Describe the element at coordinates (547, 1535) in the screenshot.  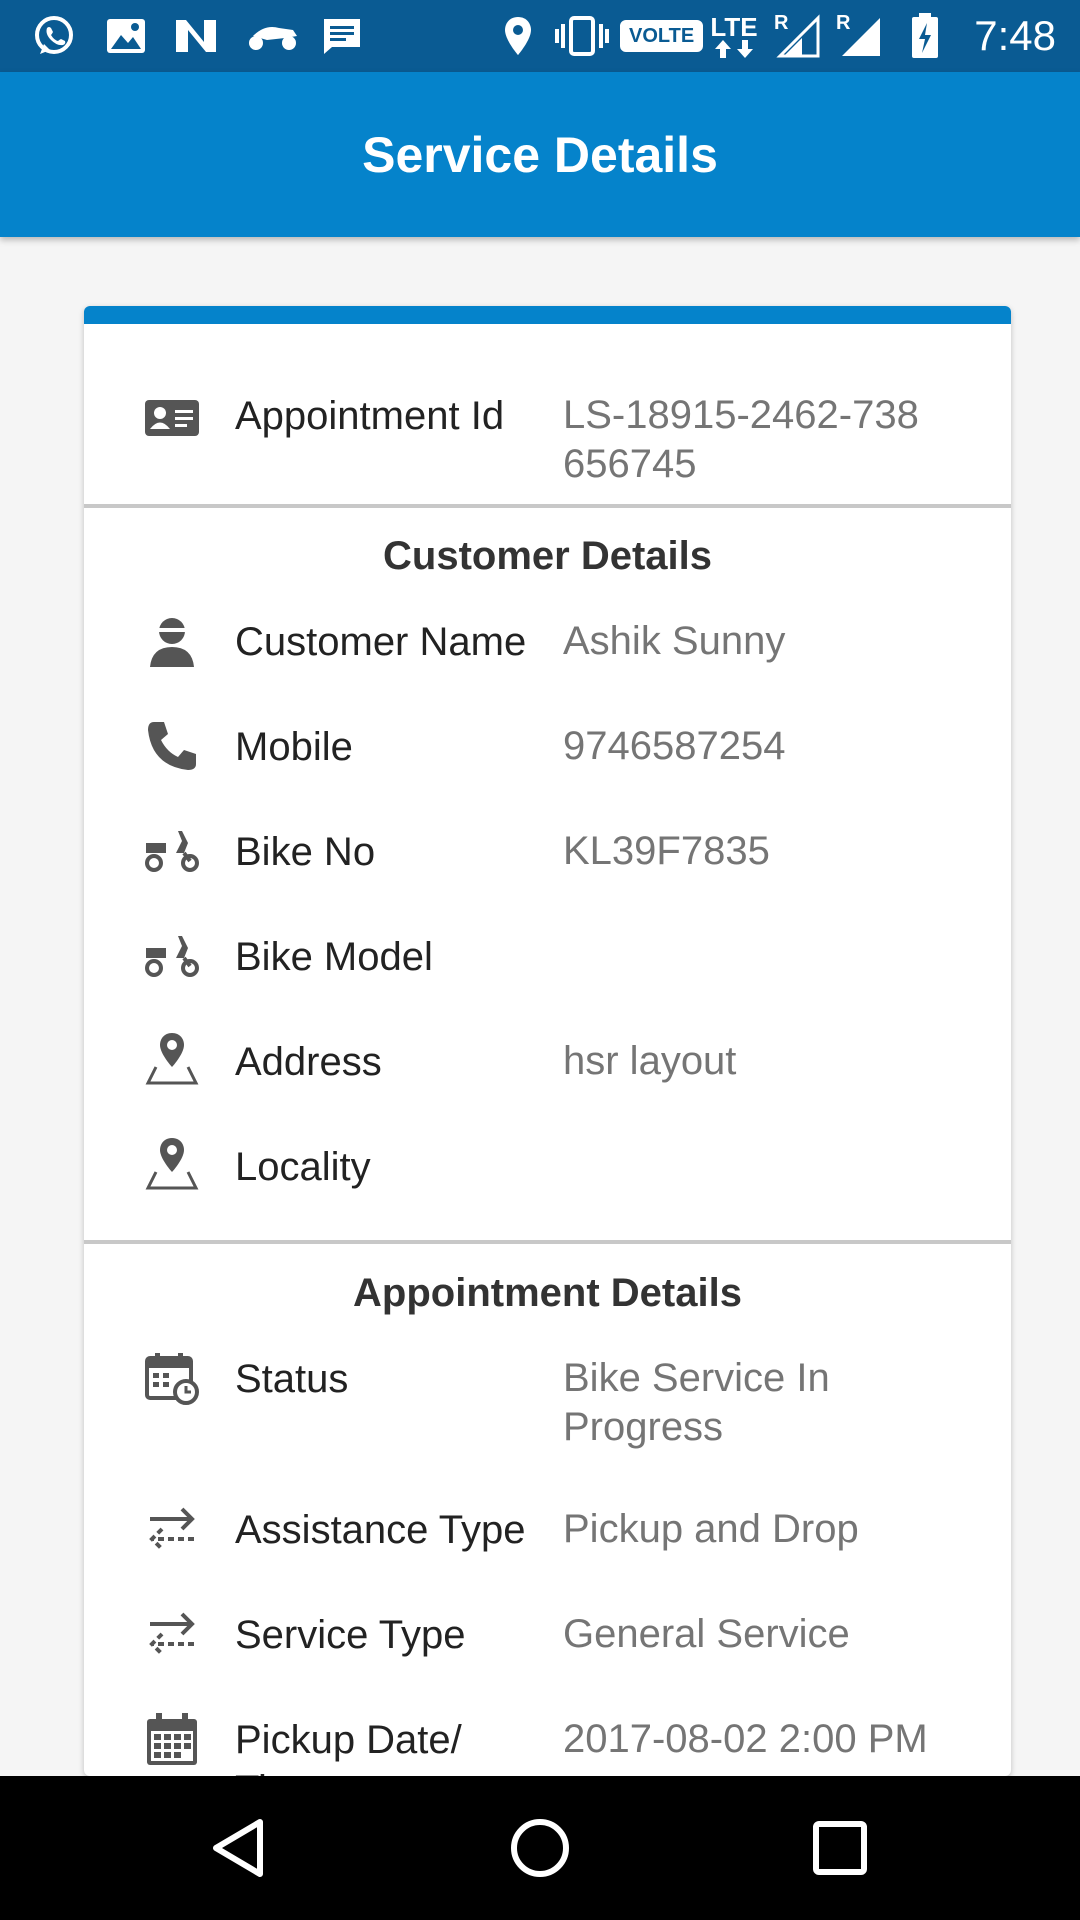
I see `assistance-type-row: Assistance Type Pickup and Drop` at that location.